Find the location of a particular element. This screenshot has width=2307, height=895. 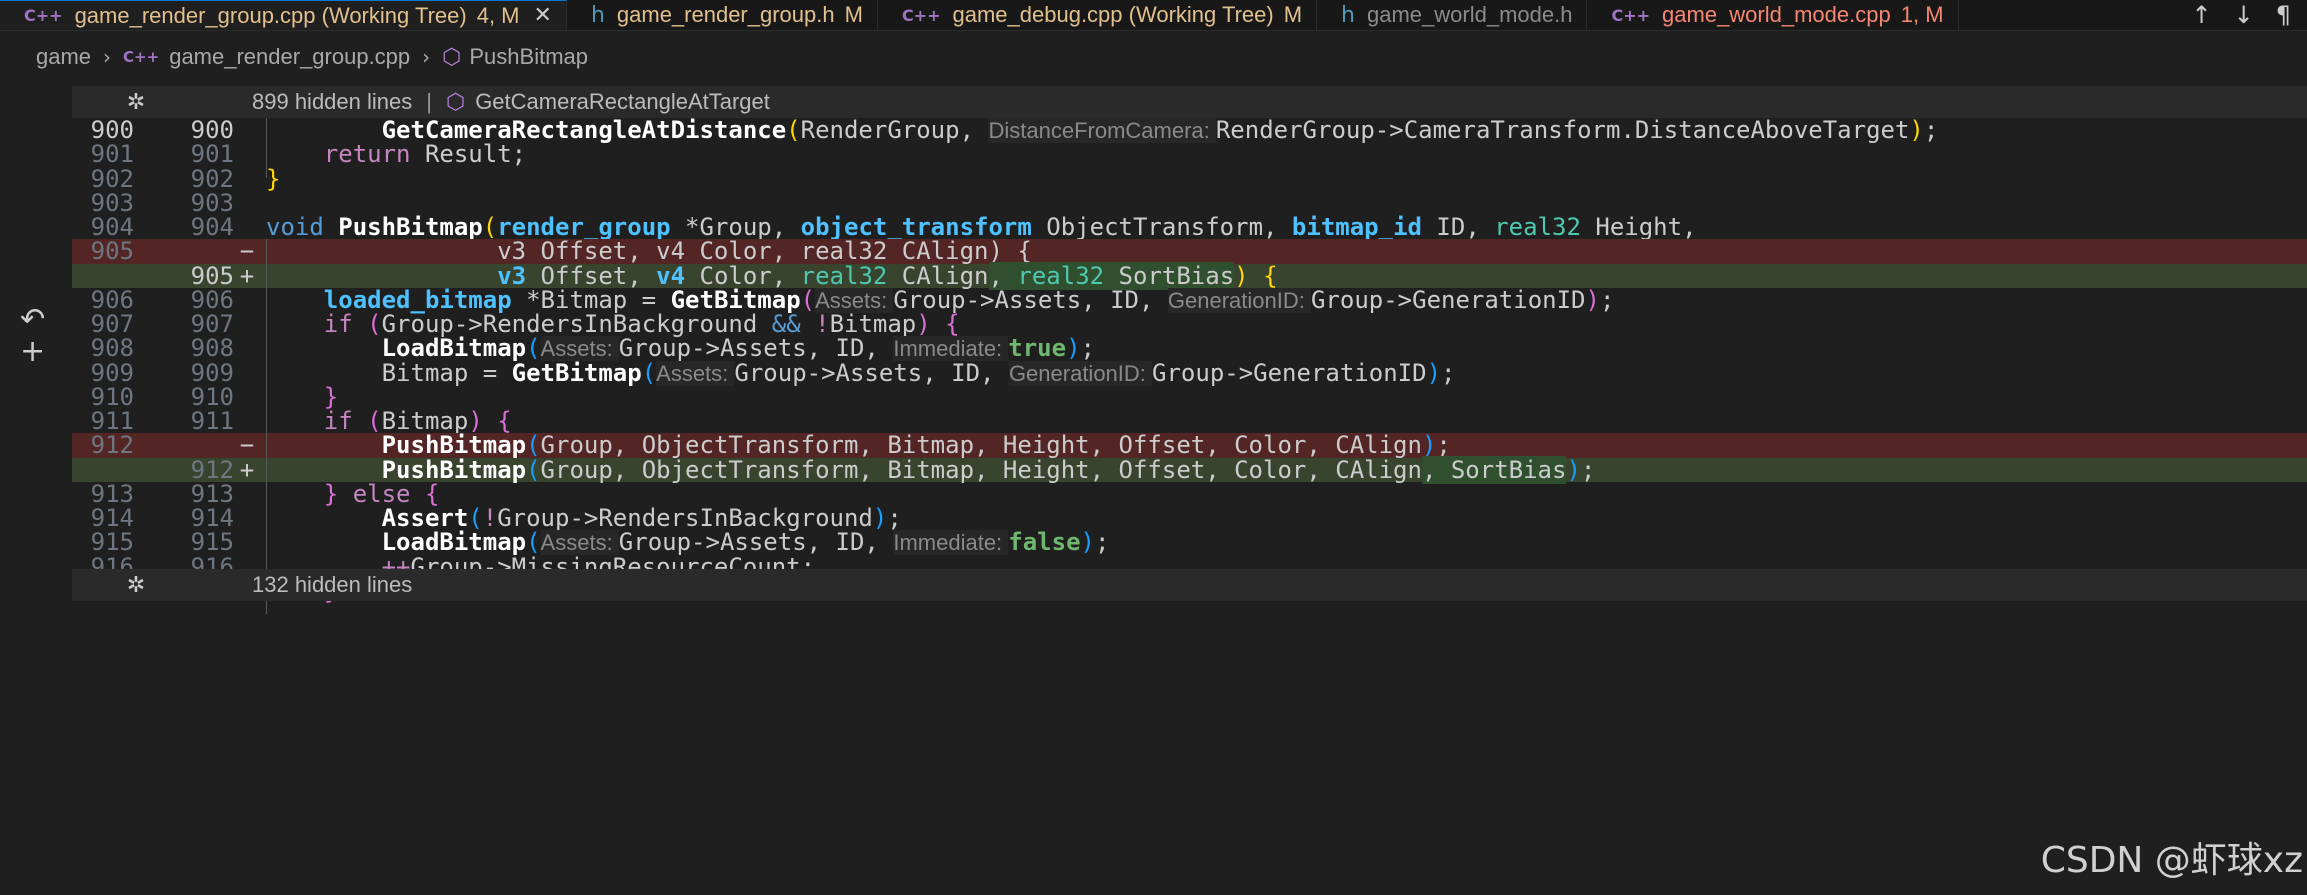

stage-change-icon: + is located at coordinates (32, 351).